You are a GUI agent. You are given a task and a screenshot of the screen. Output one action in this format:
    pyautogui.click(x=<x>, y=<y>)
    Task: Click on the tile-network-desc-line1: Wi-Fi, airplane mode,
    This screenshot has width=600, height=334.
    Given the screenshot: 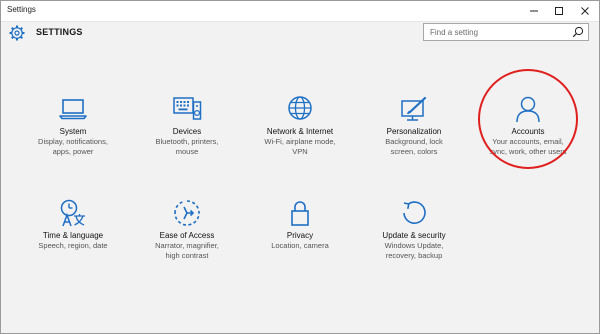 What is the action you would take?
    pyautogui.click(x=300, y=141)
    